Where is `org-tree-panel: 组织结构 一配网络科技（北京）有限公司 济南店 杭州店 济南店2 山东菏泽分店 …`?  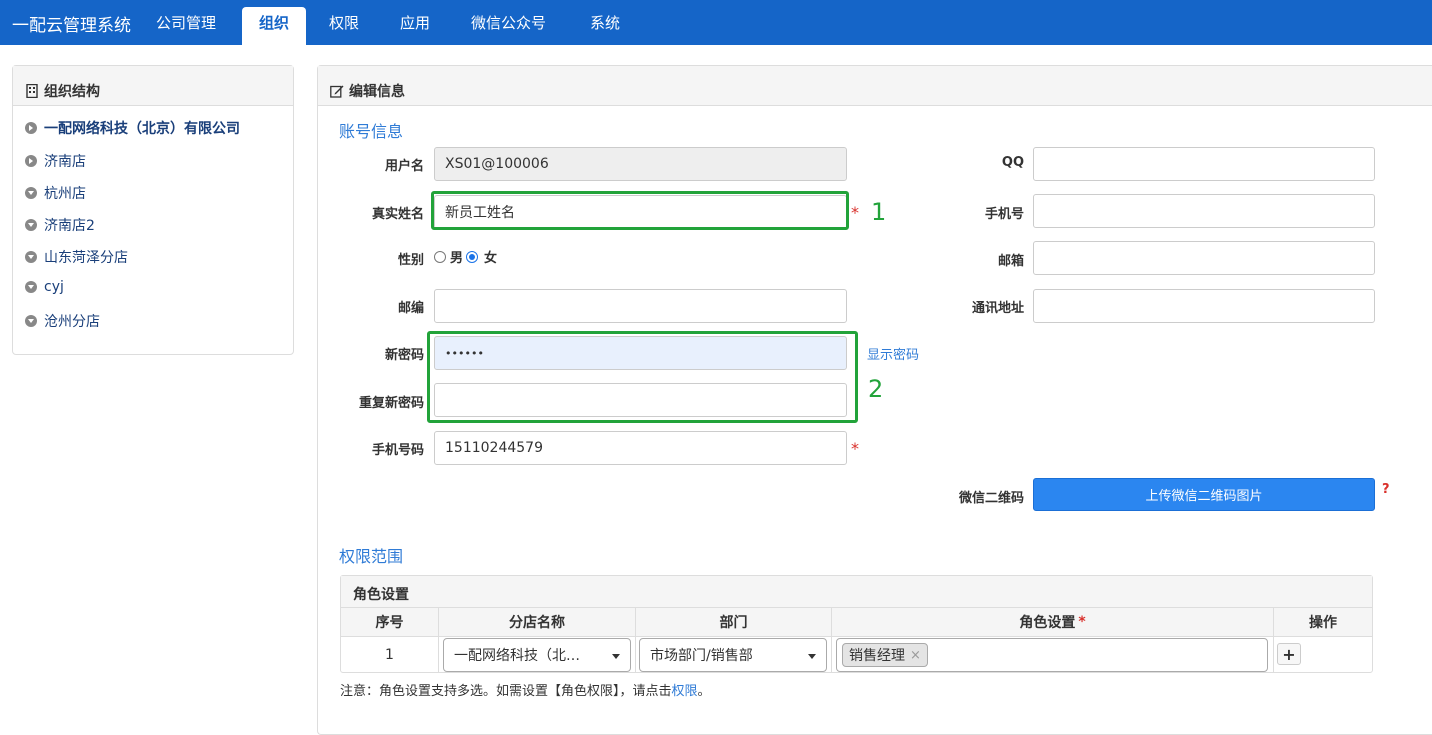 org-tree-panel: 组织结构 一配网络科技（北京）有限公司 济南店 杭州店 济南店2 山东菏泽分店 … is located at coordinates (153, 210).